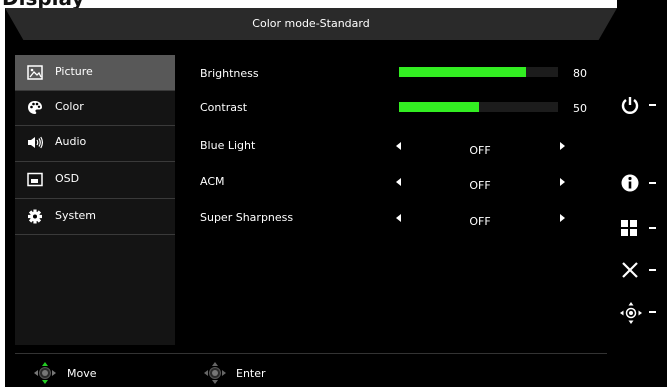 The width and height of the screenshot is (667, 387). Describe the element at coordinates (311, 353) in the screenshot. I see `footer-divider` at that location.